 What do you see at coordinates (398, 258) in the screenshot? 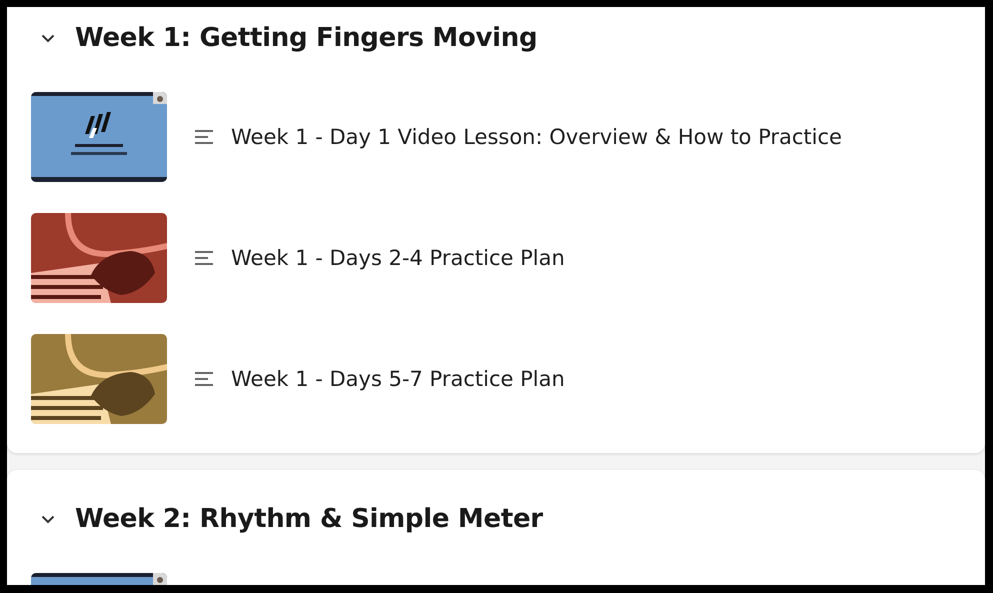
I see `lesson-link: Week 1 - Days 2-4 Practice Plan` at bounding box center [398, 258].